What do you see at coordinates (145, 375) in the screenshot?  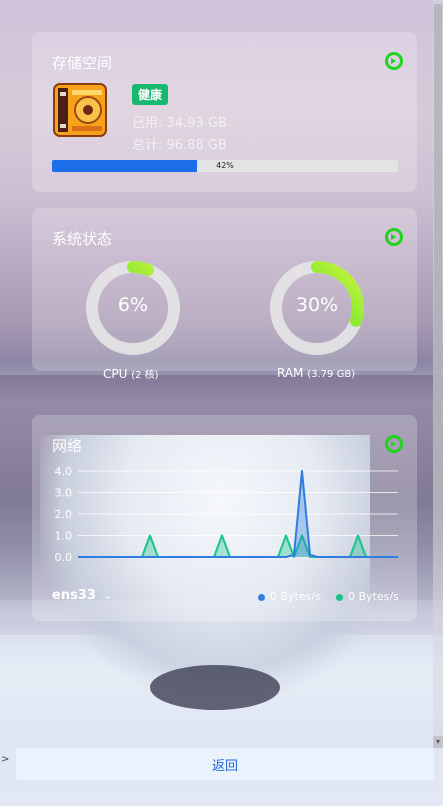 I see `cpu-detail: (2 核)` at bounding box center [145, 375].